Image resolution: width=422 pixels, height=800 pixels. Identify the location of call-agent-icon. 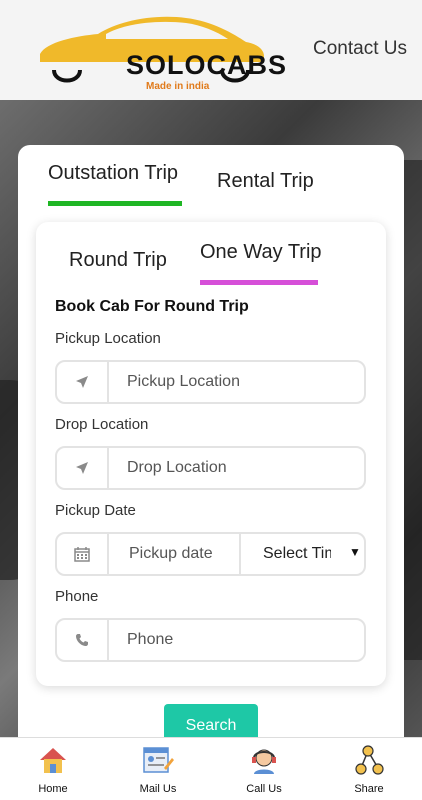
(264, 761).